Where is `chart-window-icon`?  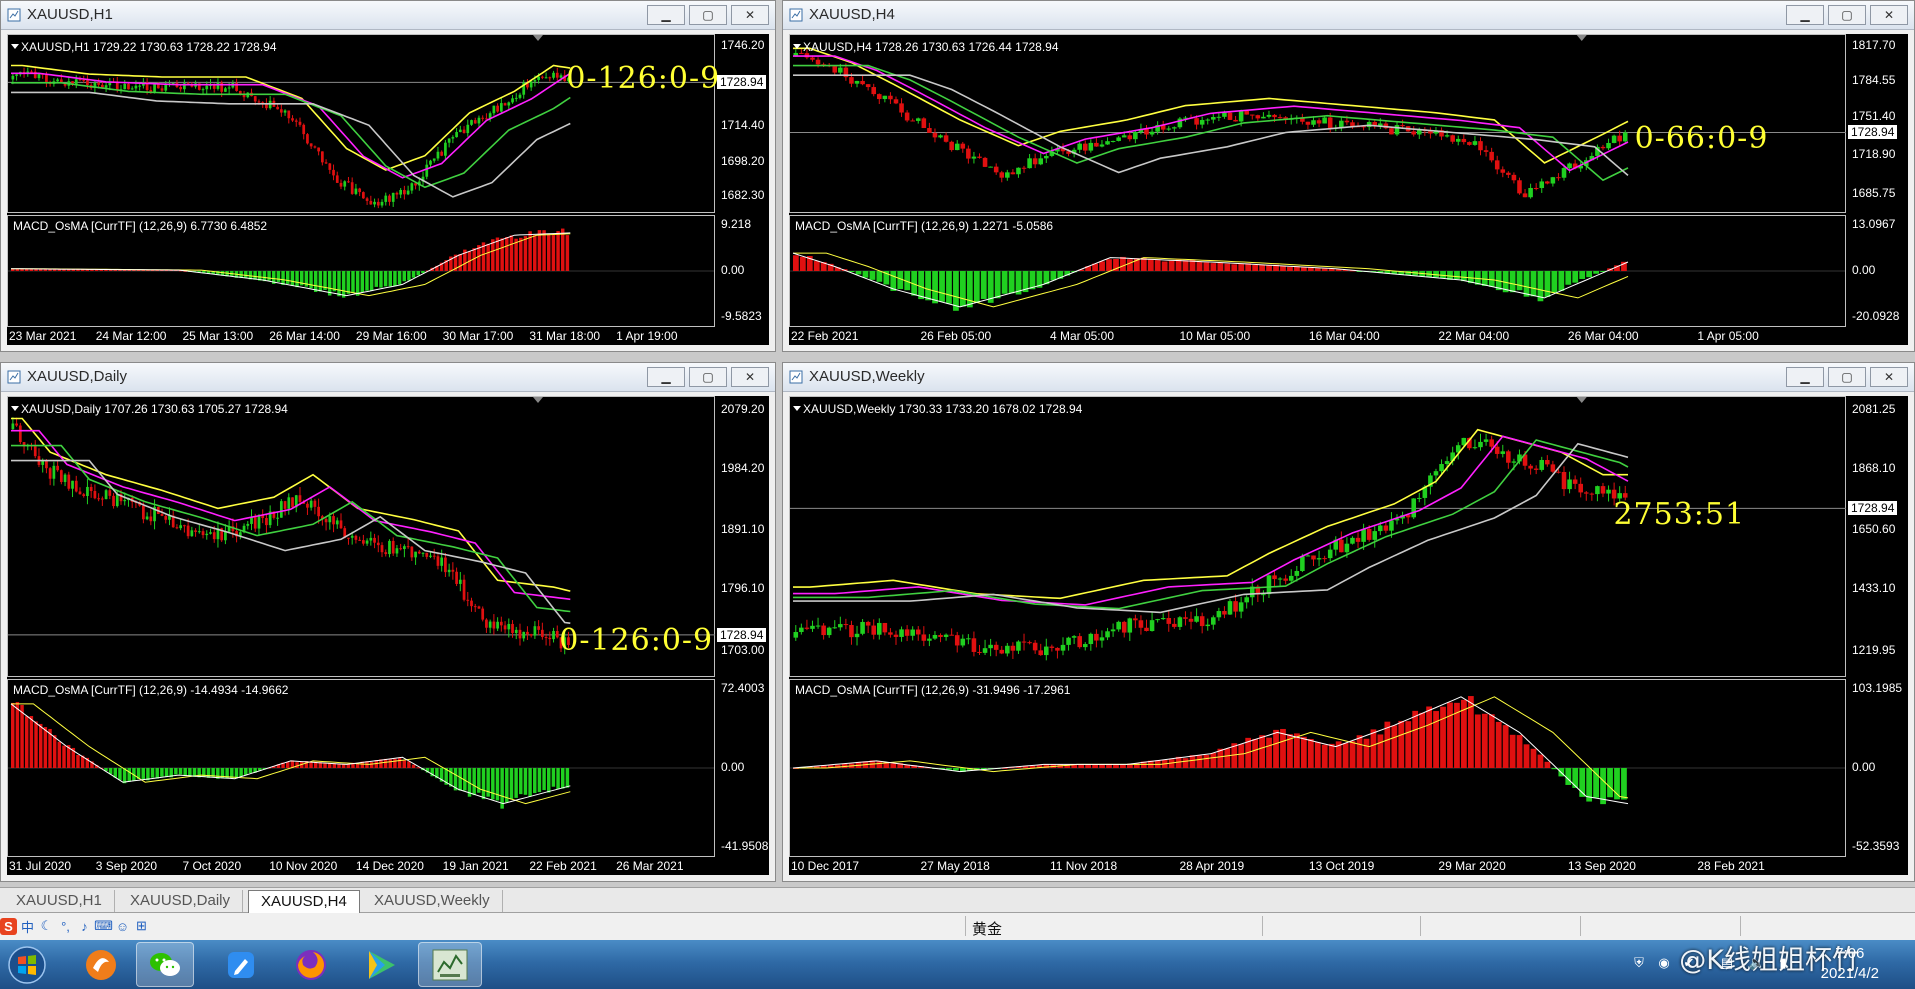
chart-window-icon is located at coordinates (796, 377).